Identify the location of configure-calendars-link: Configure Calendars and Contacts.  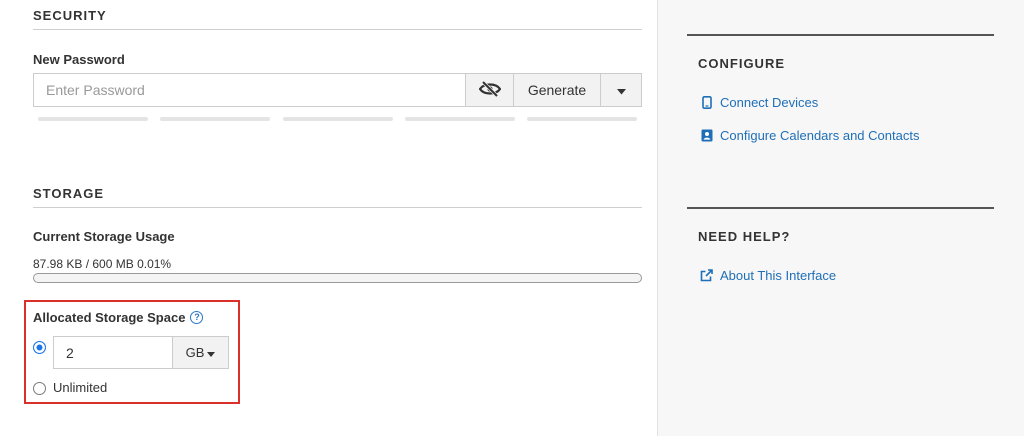
(809, 135).